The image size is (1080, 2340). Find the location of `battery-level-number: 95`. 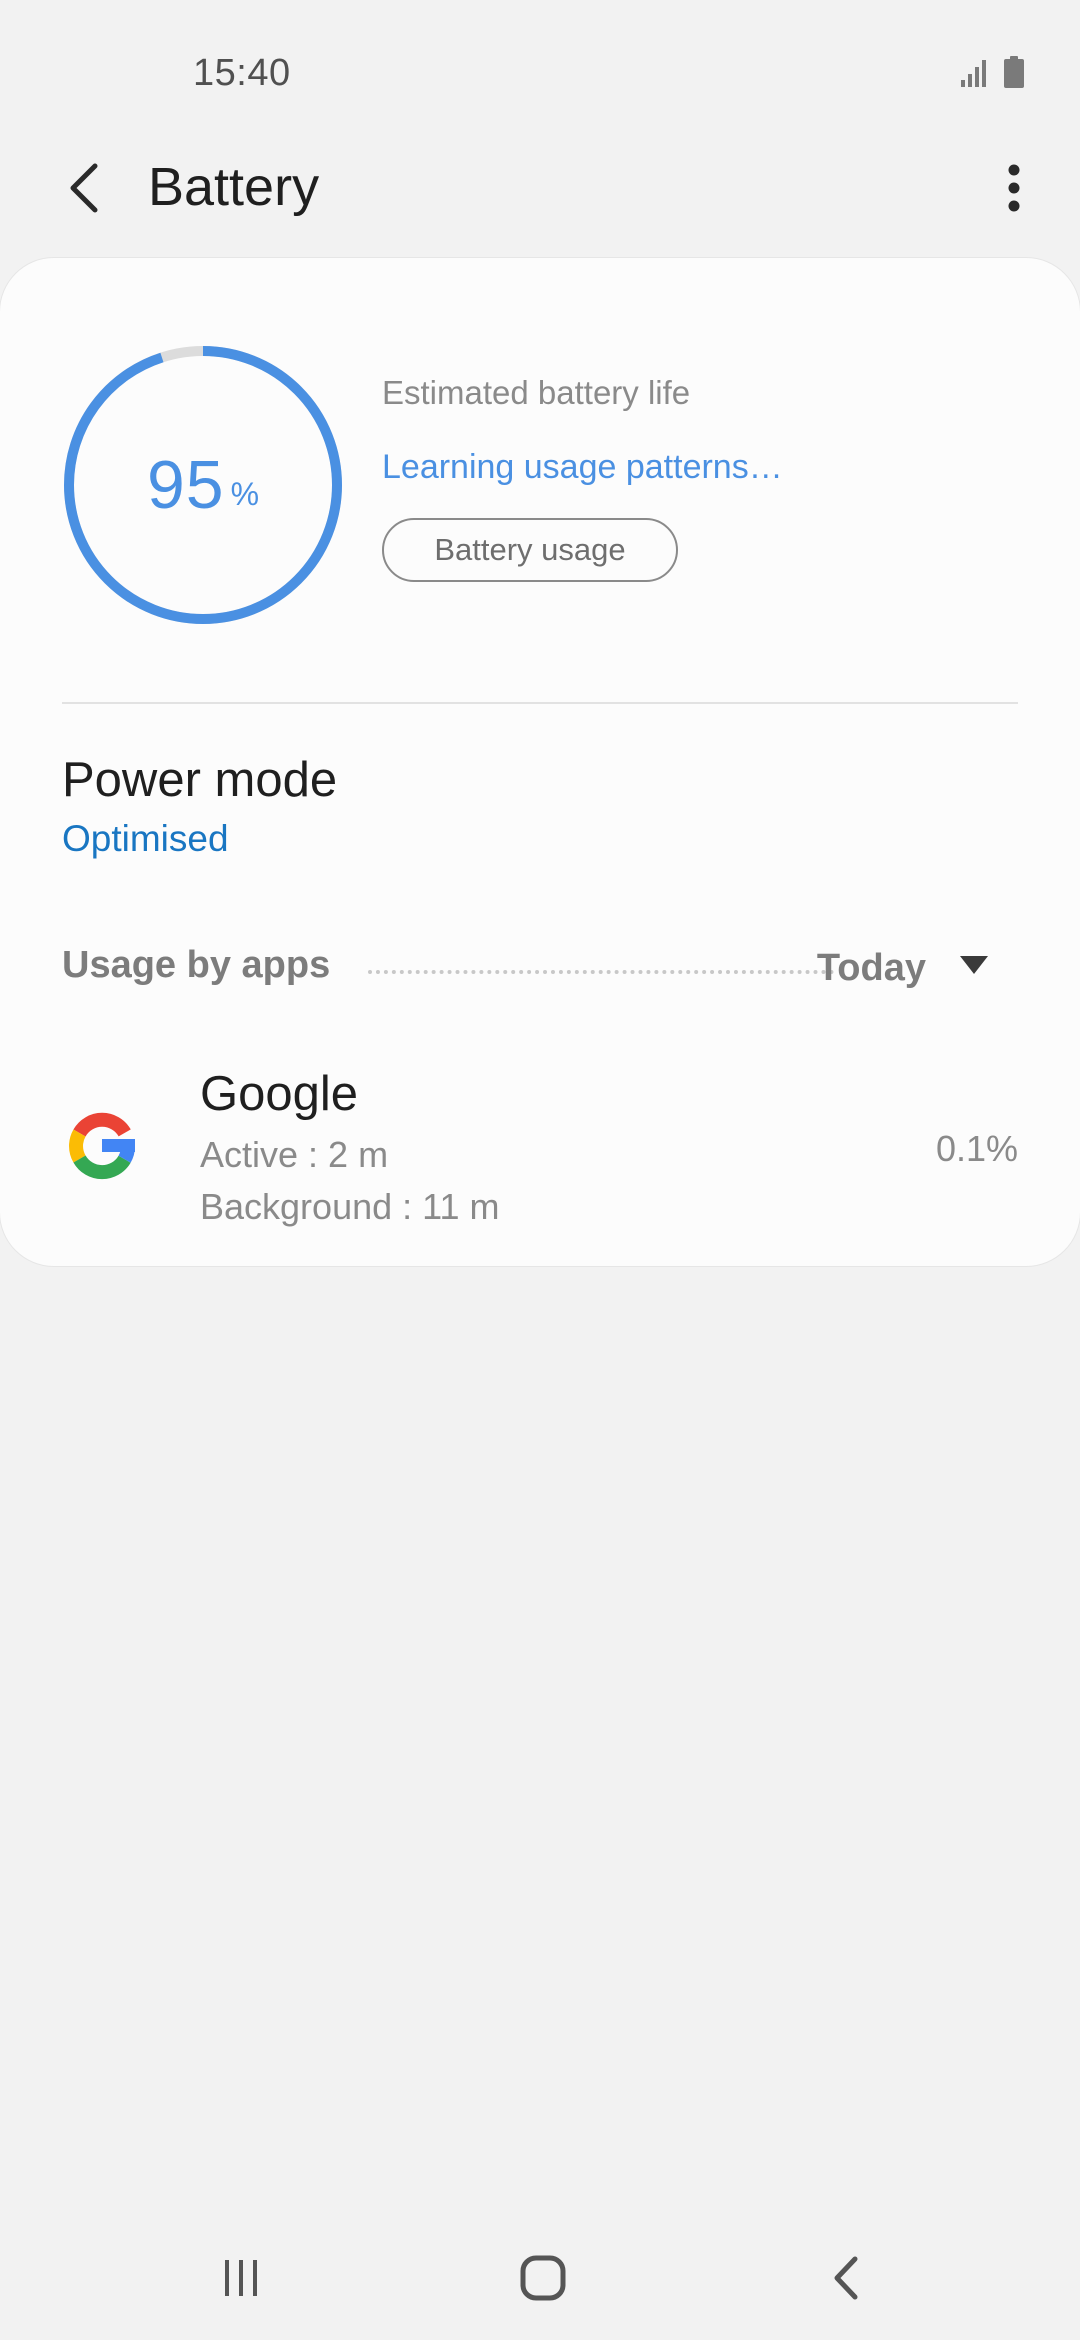

battery-level-number: 95 is located at coordinates (185, 485).